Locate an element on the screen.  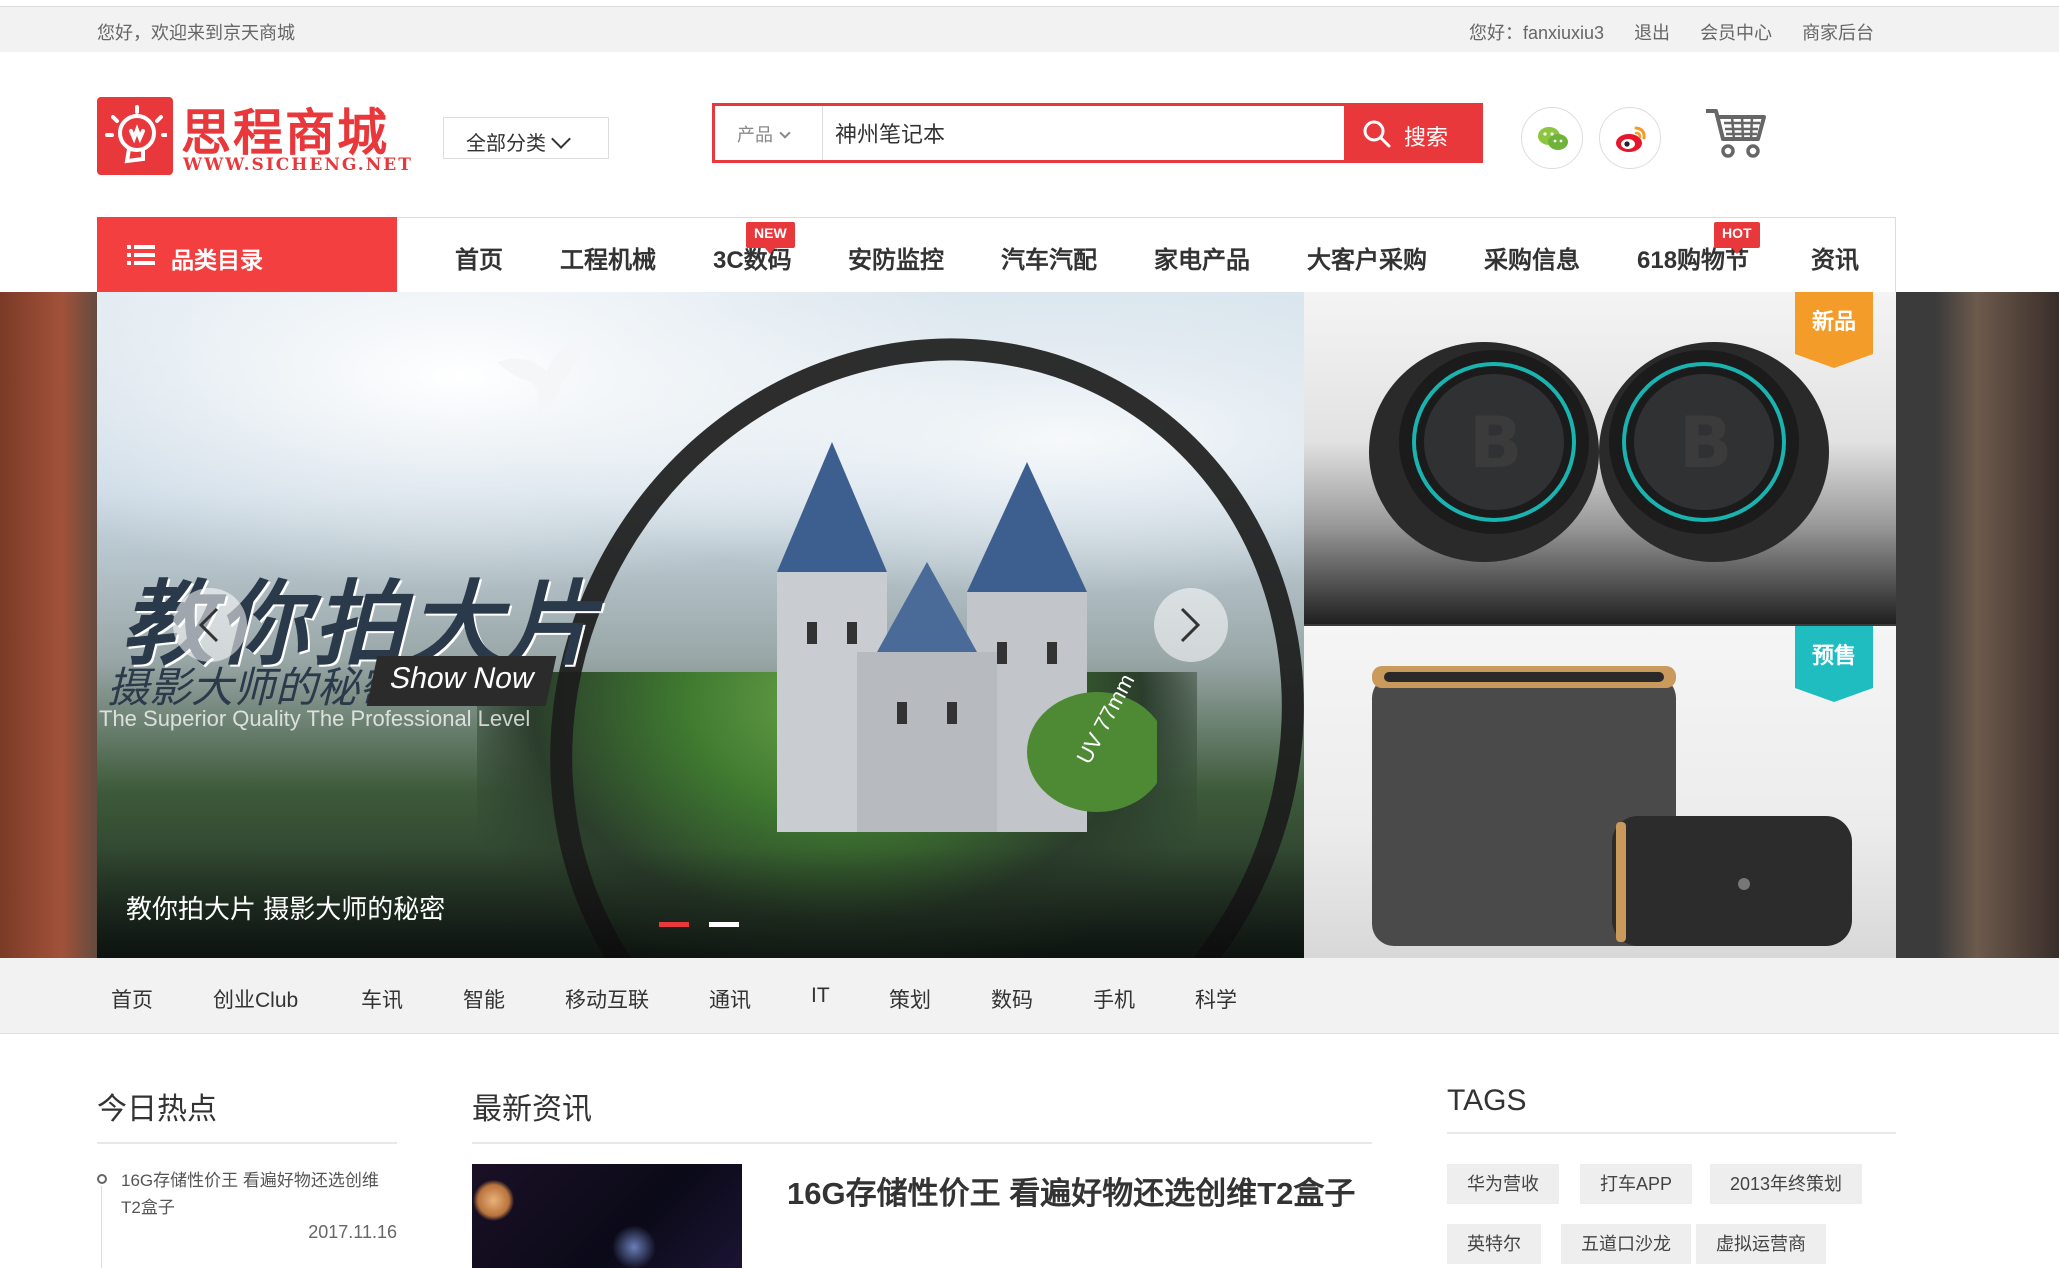
search-type-select: 产品 is located at coordinates (769, 133).